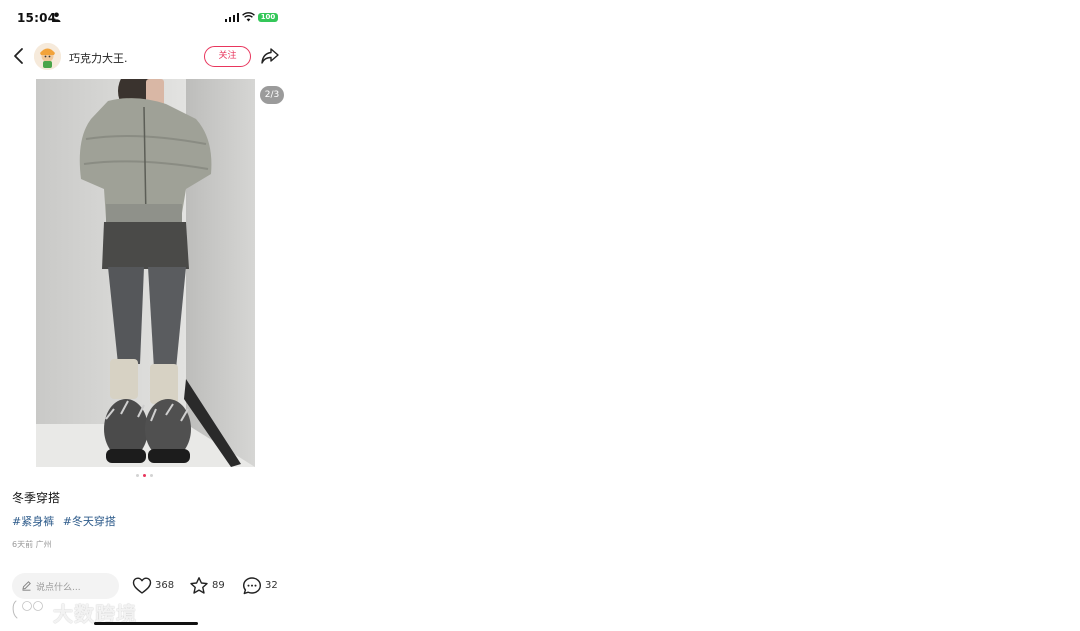 This screenshot has height=631, width=1080. Describe the element at coordinates (56, 17) in the screenshot. I see `person-icon` at that location.